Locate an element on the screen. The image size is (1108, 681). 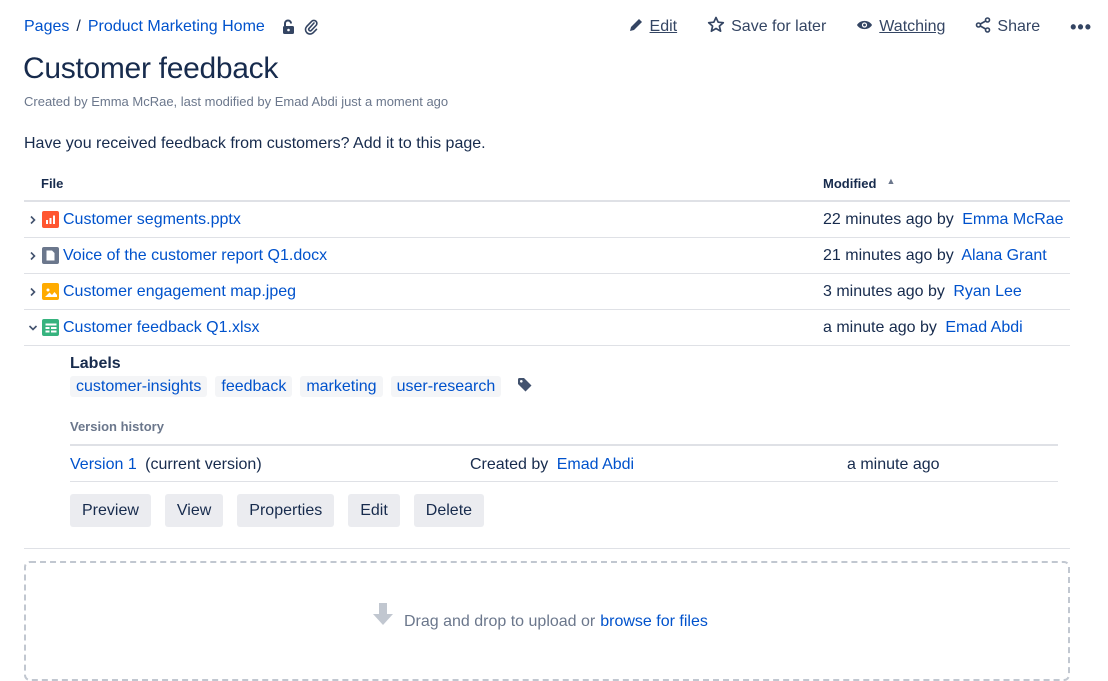
label-chip: user-research is located at coordinates (446, 386).